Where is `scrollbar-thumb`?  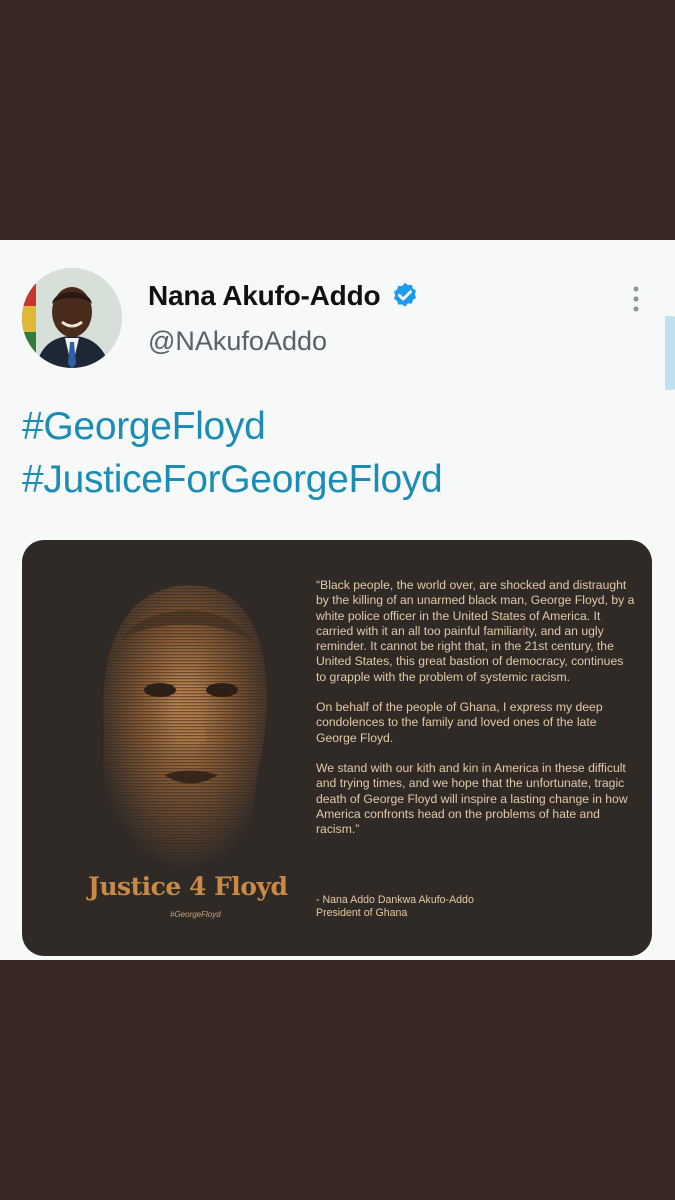 scrollbar-thumb is located at coordinates (670, 353).